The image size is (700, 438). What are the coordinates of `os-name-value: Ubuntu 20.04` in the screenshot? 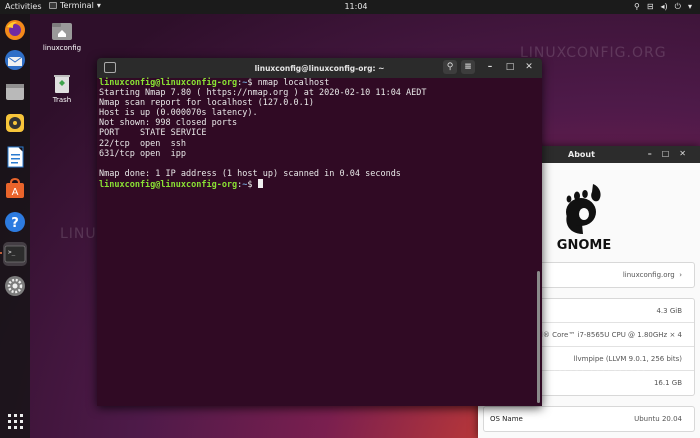 It's located at (658, 419).